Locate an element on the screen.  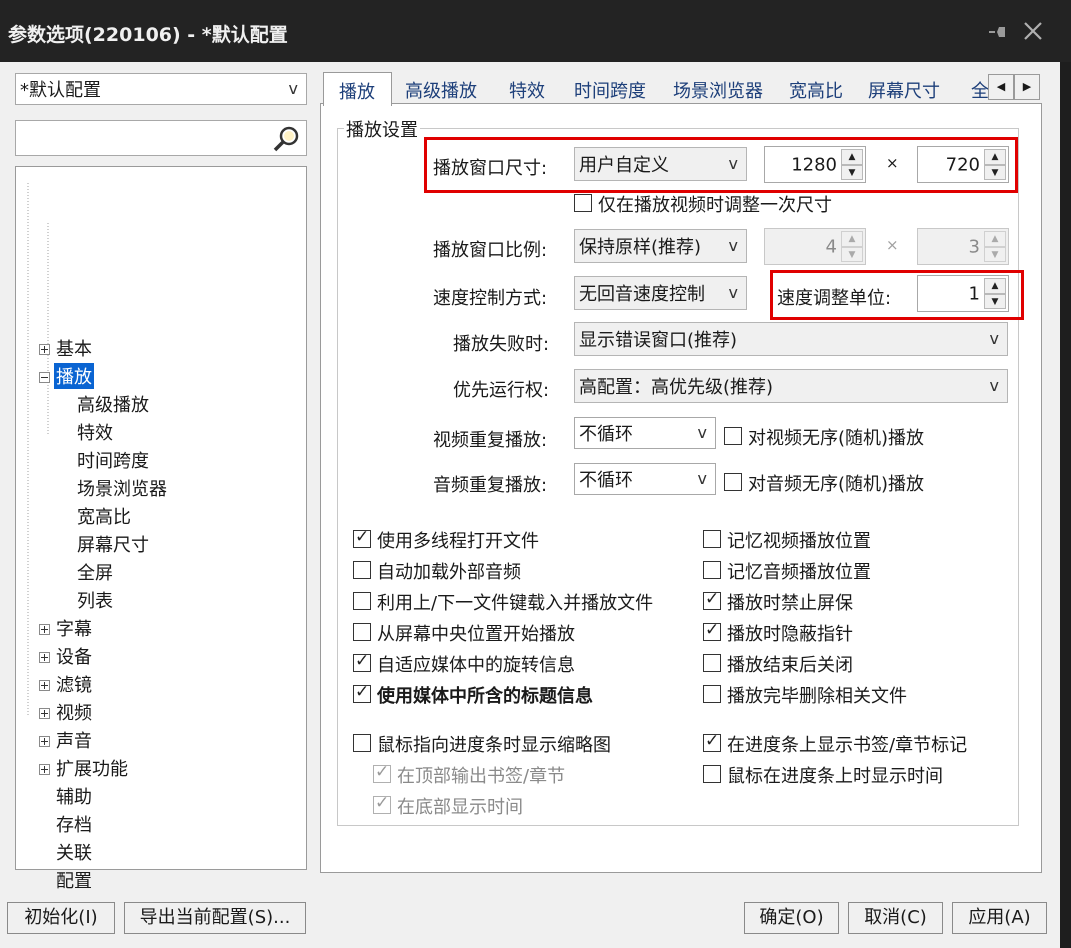
tree-item: 高级播放 is located at coordinates (113, 404).